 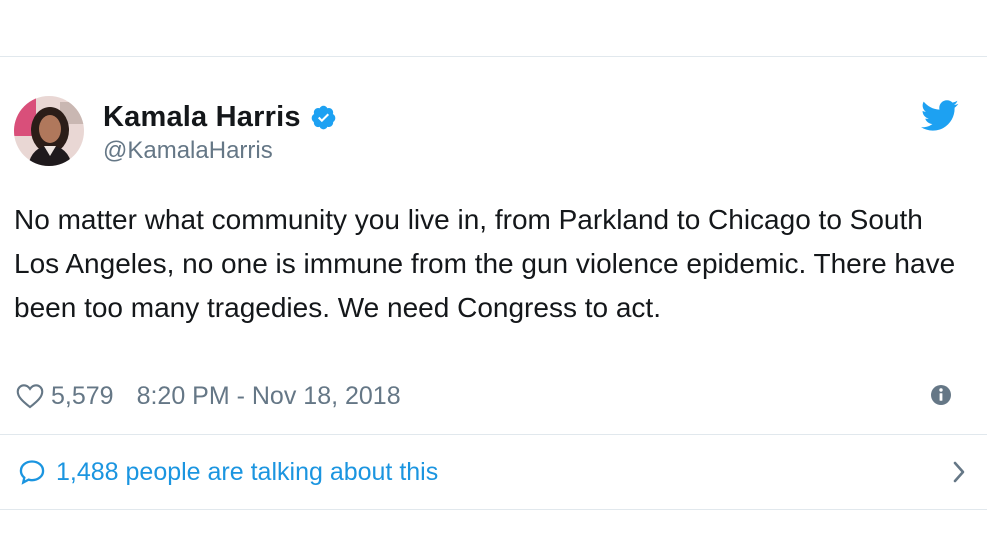 What do you see at coordinates (323, 117) in the screenshot?
I see `verified-badge-icon` at bounding box center [323, 117].